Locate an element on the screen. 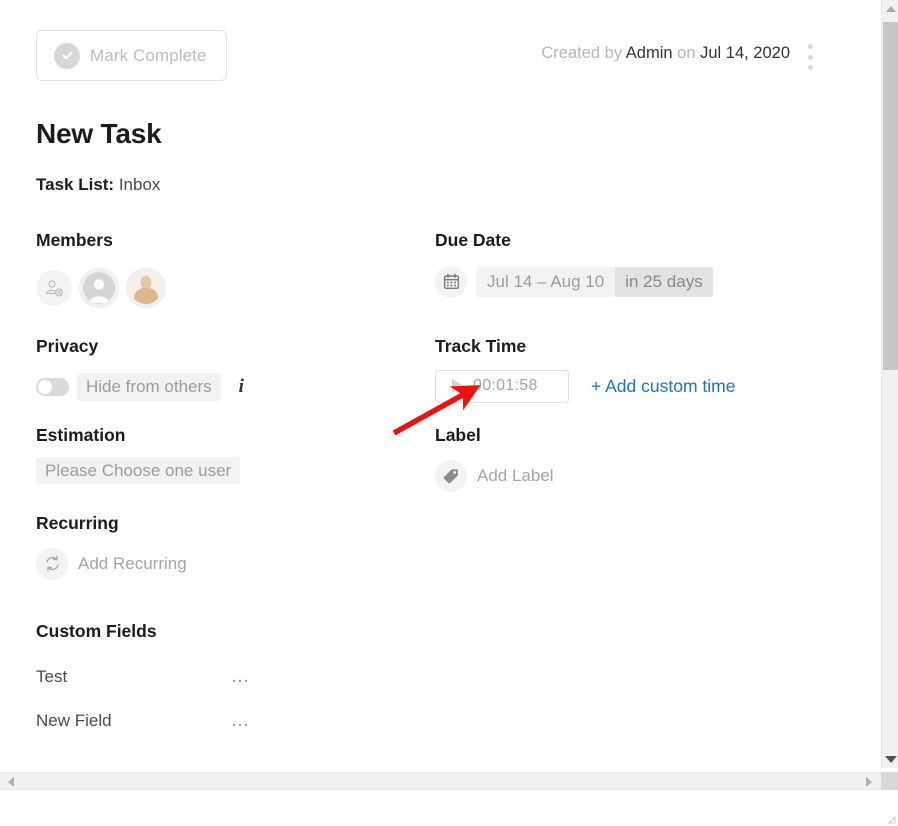 This screenshot has width=898, height=826. created-by-info: Created by Admin on Jul 14, 2020 is located at coordinates (665, 53).